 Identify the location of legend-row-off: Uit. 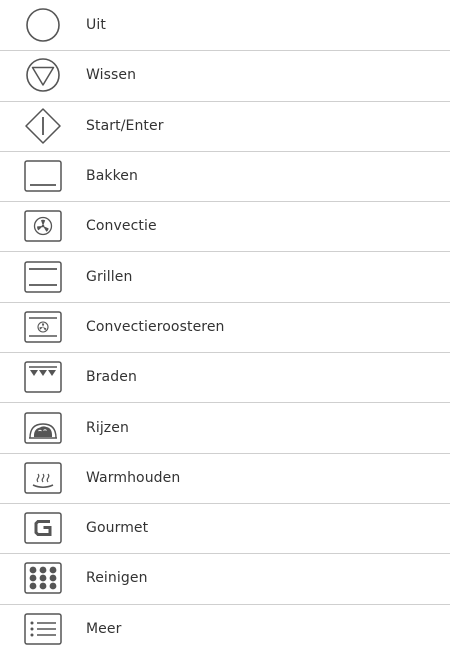
(225, 25).